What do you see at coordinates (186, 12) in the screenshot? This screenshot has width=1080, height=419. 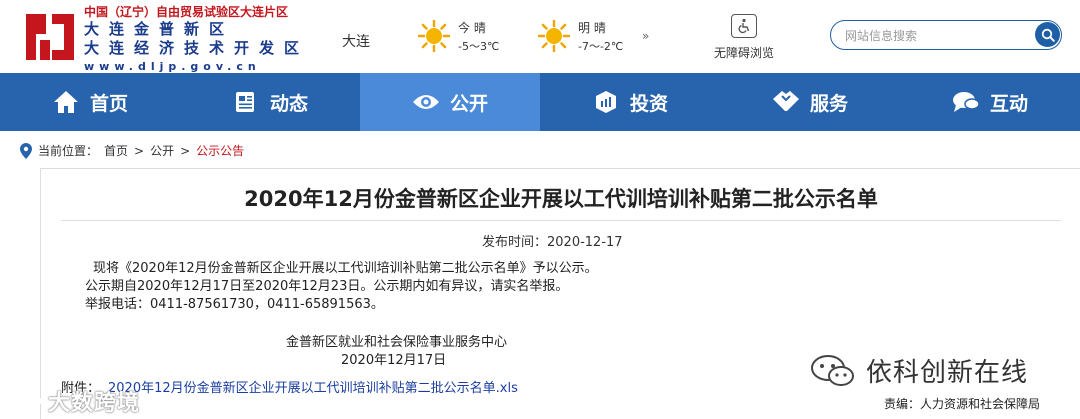 I see `logo-line-1: 中国（辽宁）自由贸易试验区大连片区` at bounding box center [186, 12].